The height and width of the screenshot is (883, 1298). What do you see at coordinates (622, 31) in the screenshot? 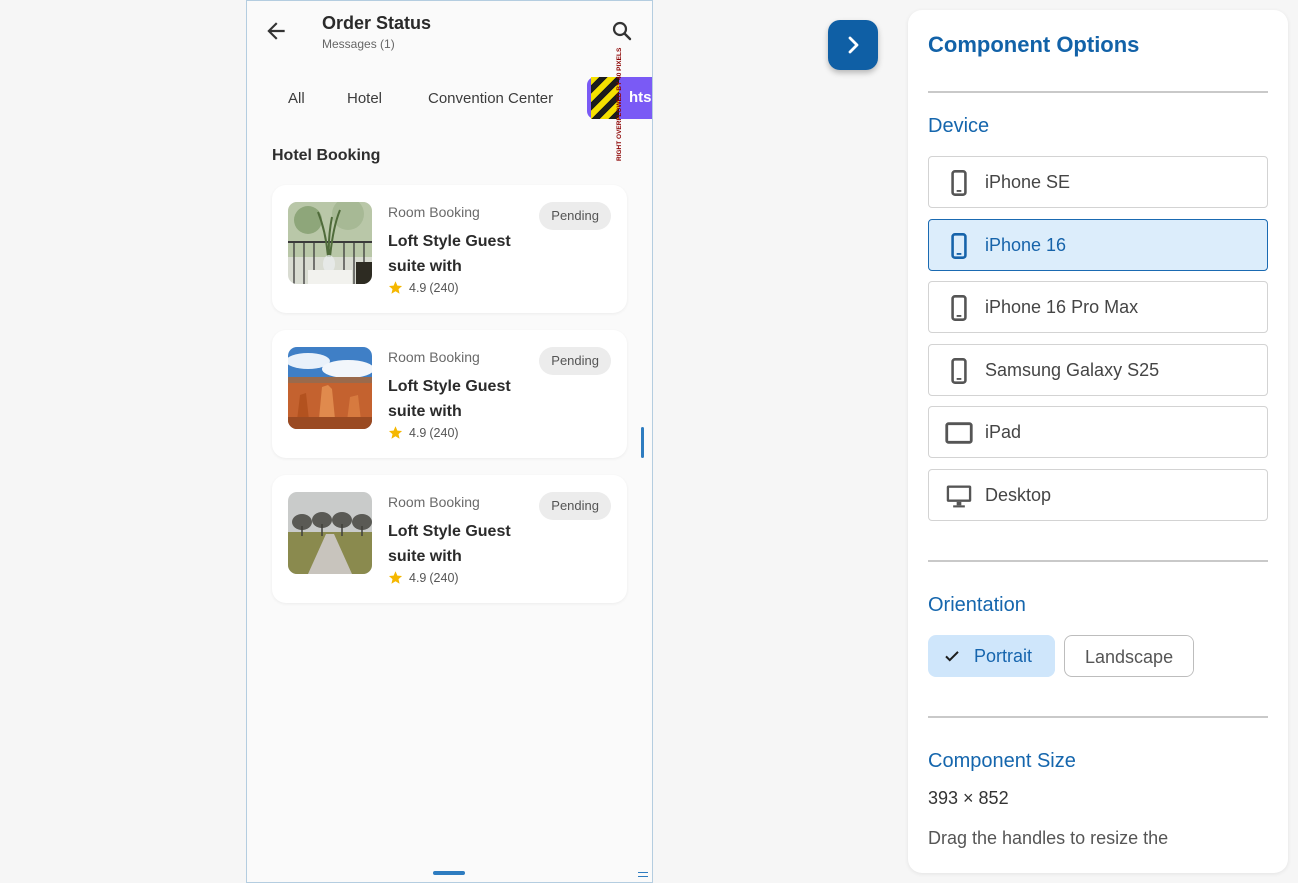
I see `search-icon` at bounding box center [622, 31].